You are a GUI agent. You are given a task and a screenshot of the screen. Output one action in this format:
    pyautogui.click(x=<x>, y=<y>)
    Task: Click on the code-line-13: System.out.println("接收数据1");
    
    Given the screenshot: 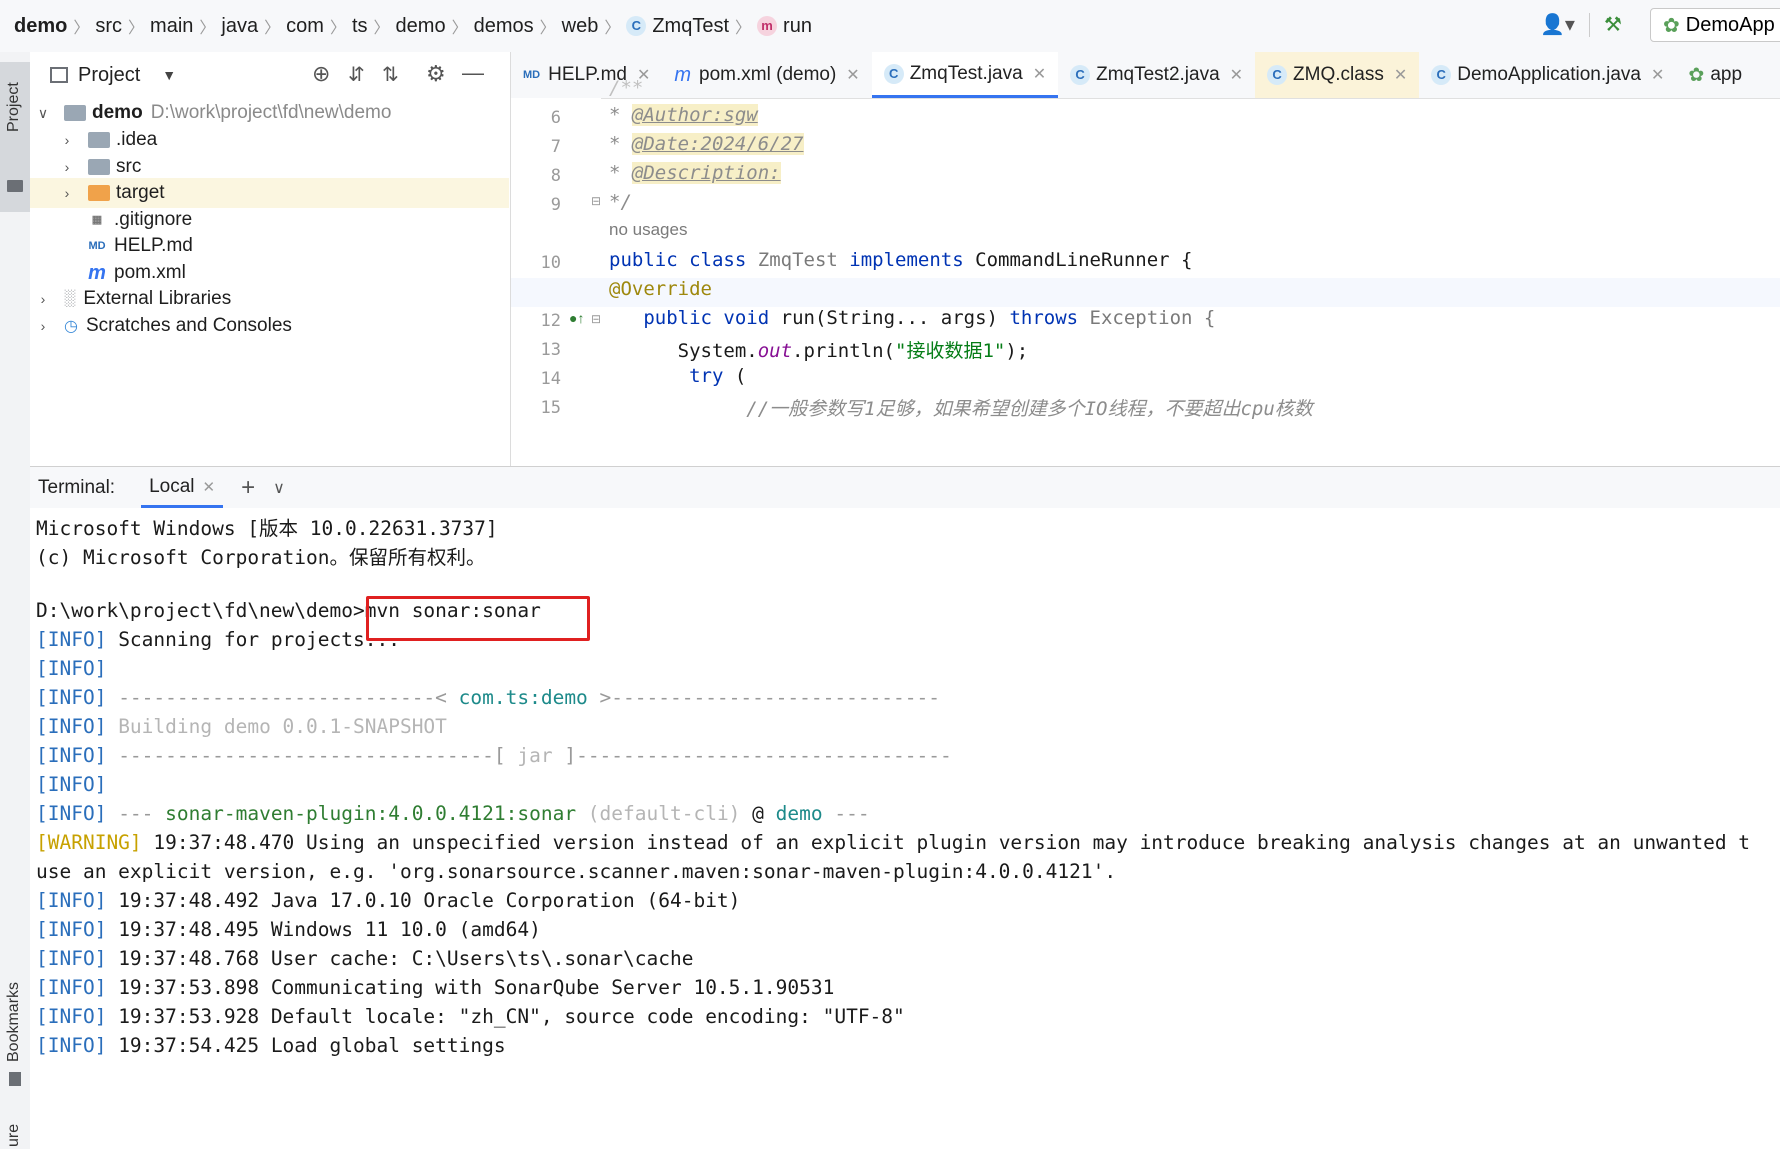 What is the action you would take?
    pyautogui.click(x=853, y=351)
    